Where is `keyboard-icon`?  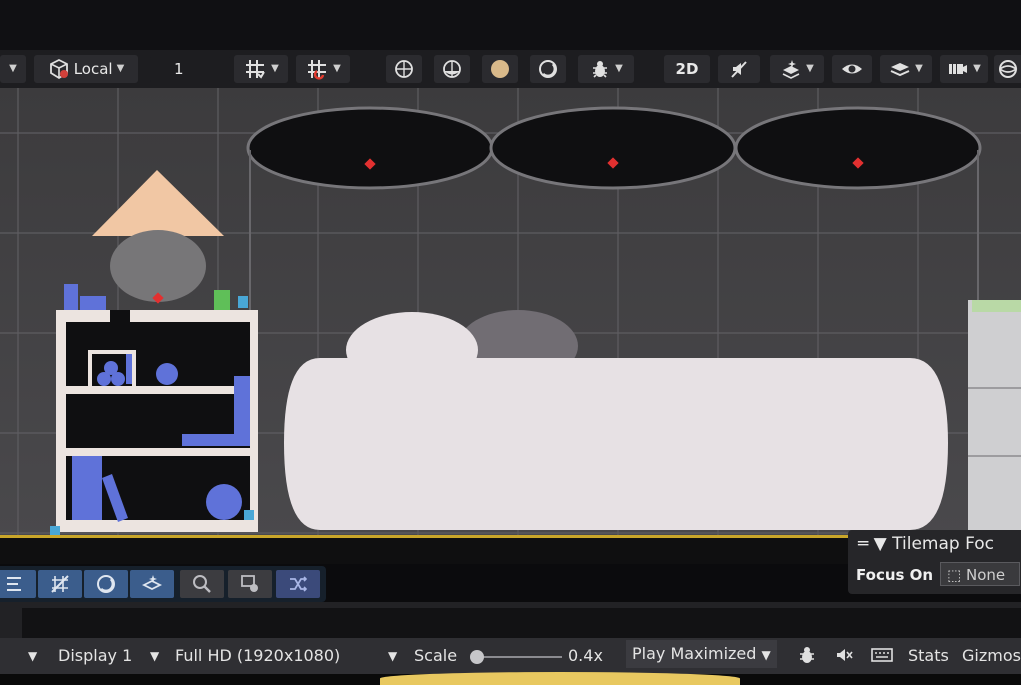
keyboard-icon is located at coordinates (882, 655).